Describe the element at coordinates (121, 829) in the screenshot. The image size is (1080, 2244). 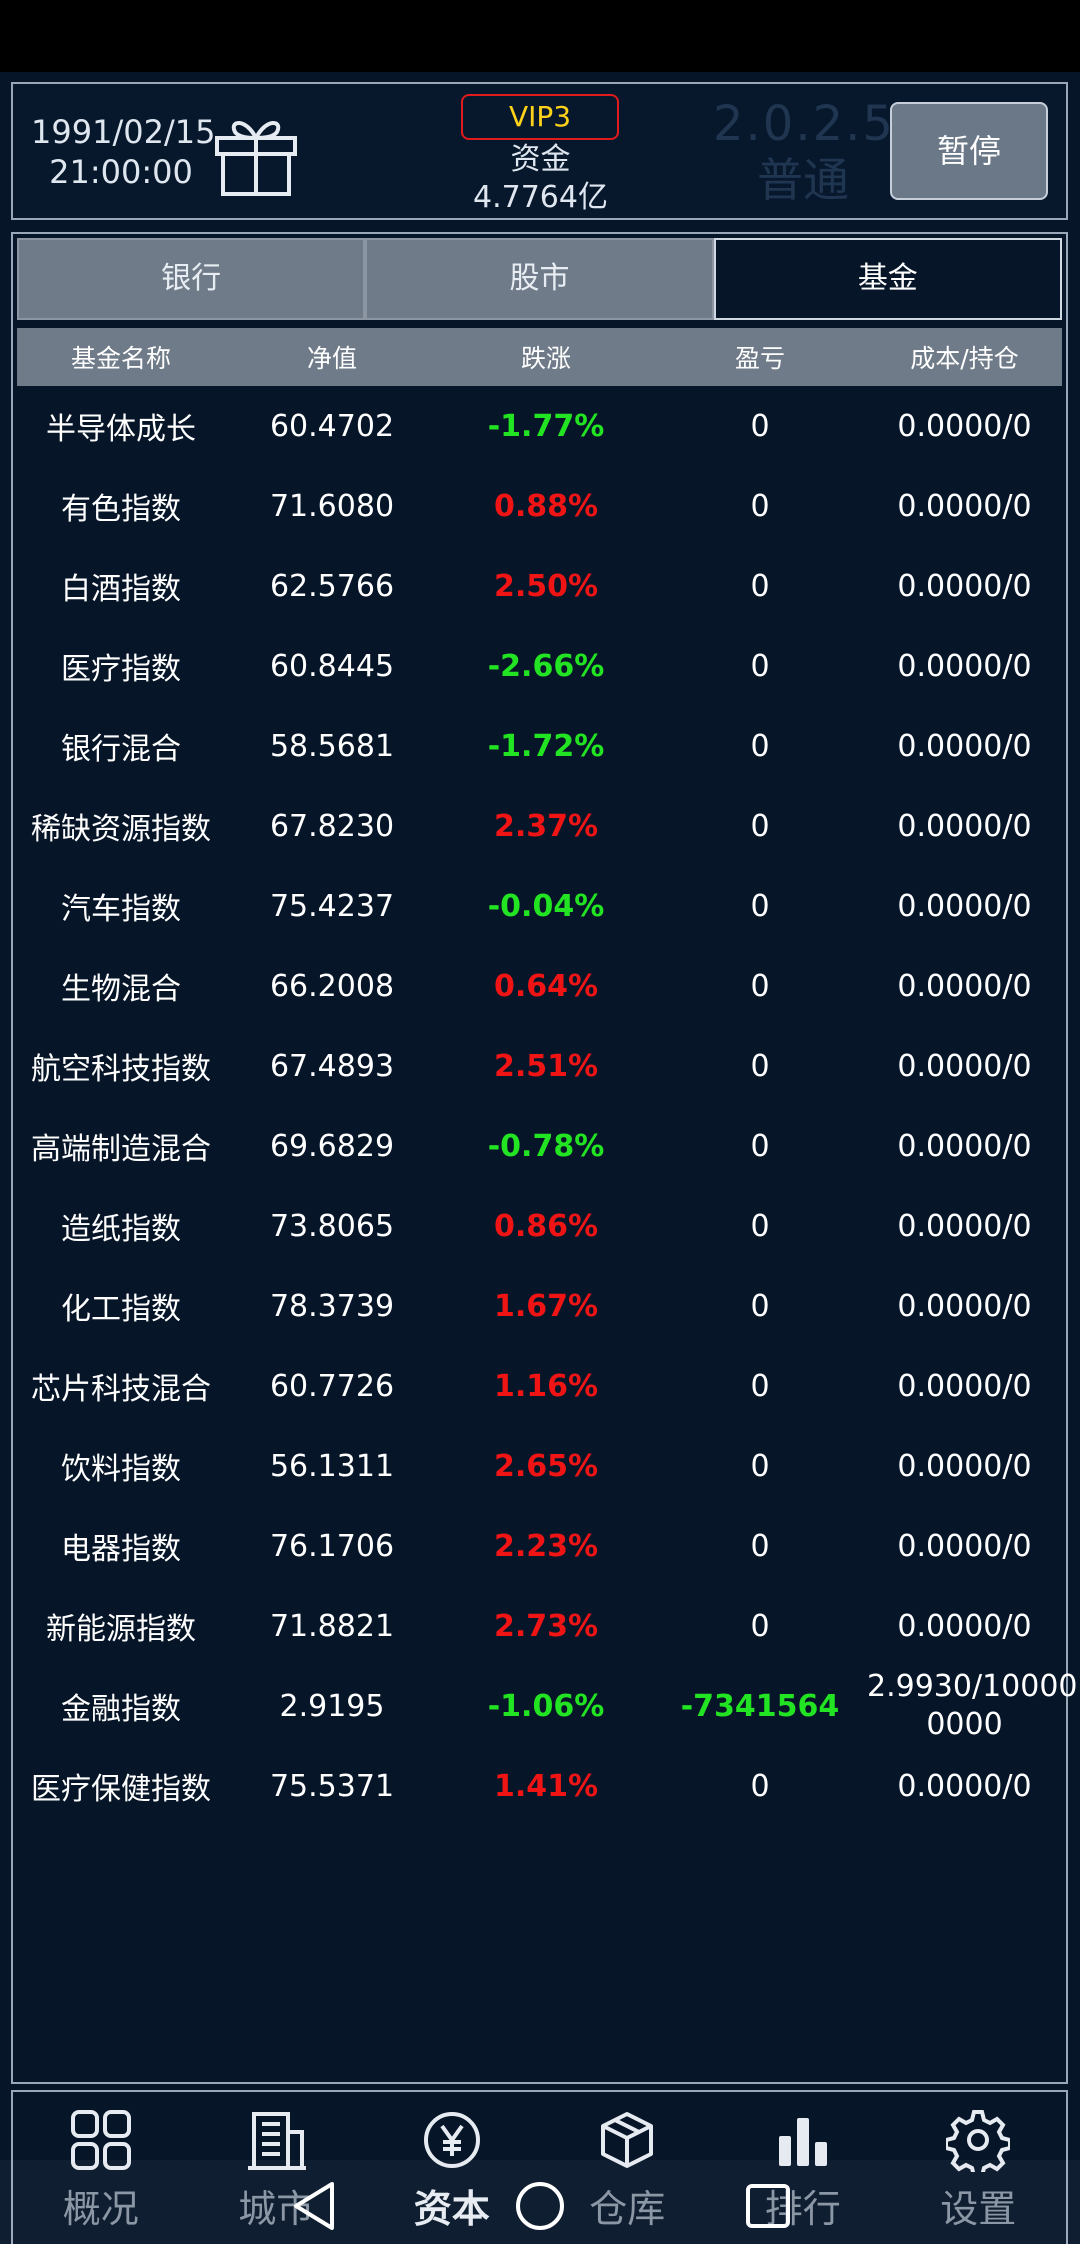
I see `fund-name: 稀缺资源指数` at that location.